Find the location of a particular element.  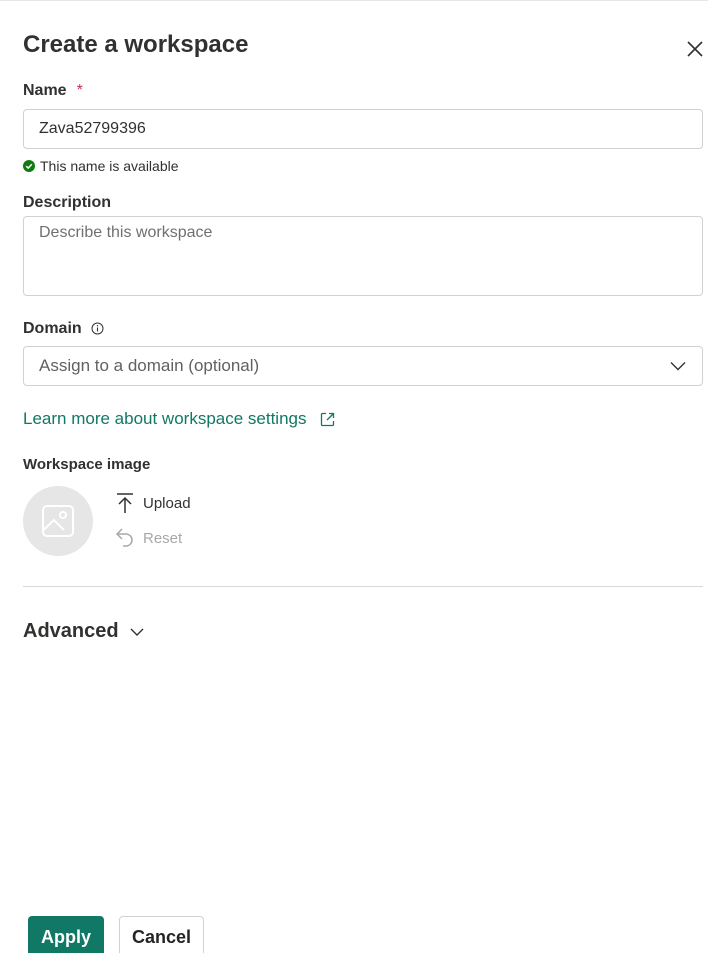

name-input: Zava52799396 is located at coordinates (363, 129).